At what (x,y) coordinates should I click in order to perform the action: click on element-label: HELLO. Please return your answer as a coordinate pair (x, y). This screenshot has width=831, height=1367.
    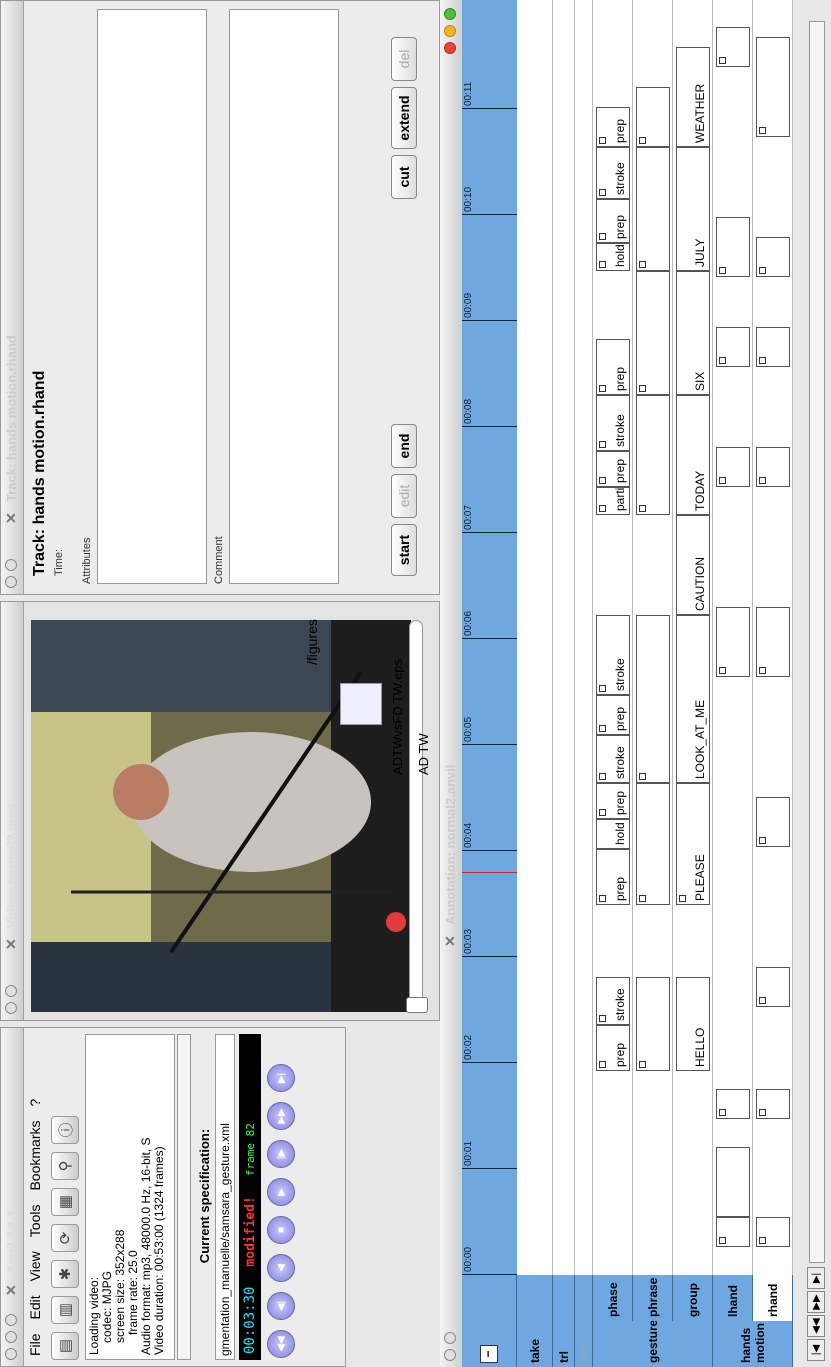
    Looking at the image, I should click on (700, 1047).